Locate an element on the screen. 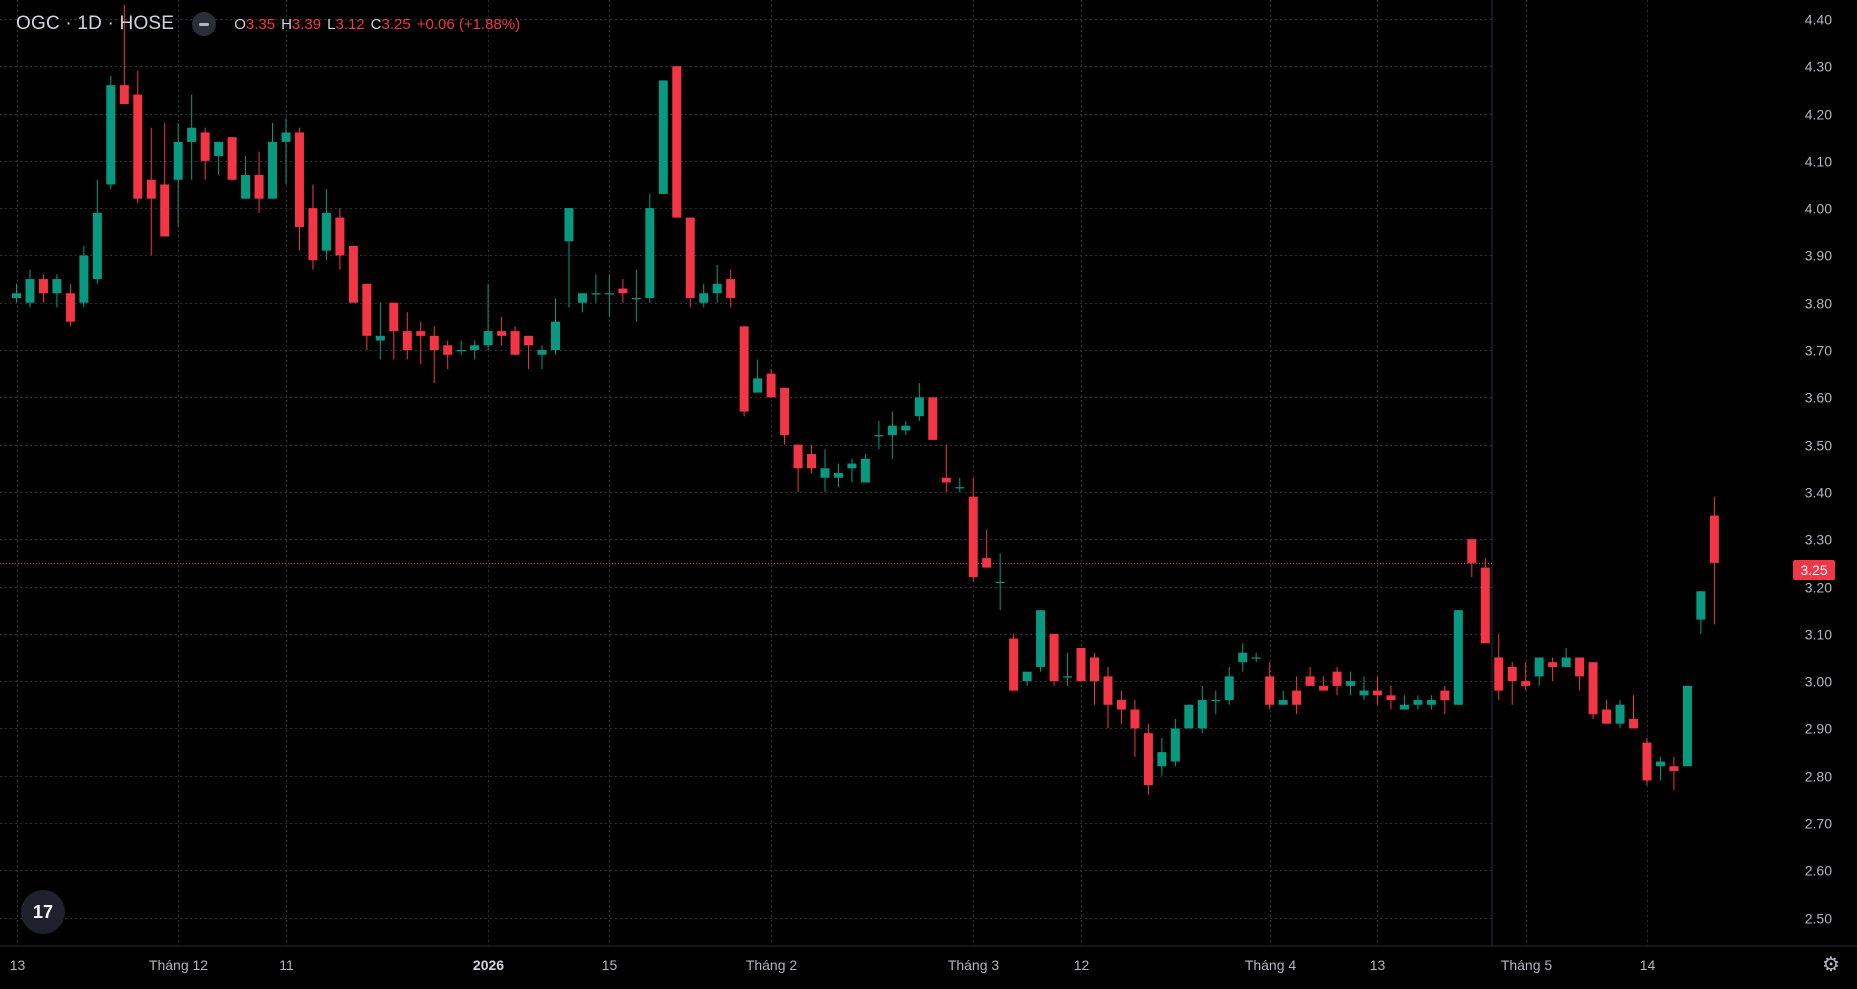  ohlc-values: O3.35 H3.39 L3.12 C3.25 +0.06 (+1.88%) is located at coordinates (377, 24).